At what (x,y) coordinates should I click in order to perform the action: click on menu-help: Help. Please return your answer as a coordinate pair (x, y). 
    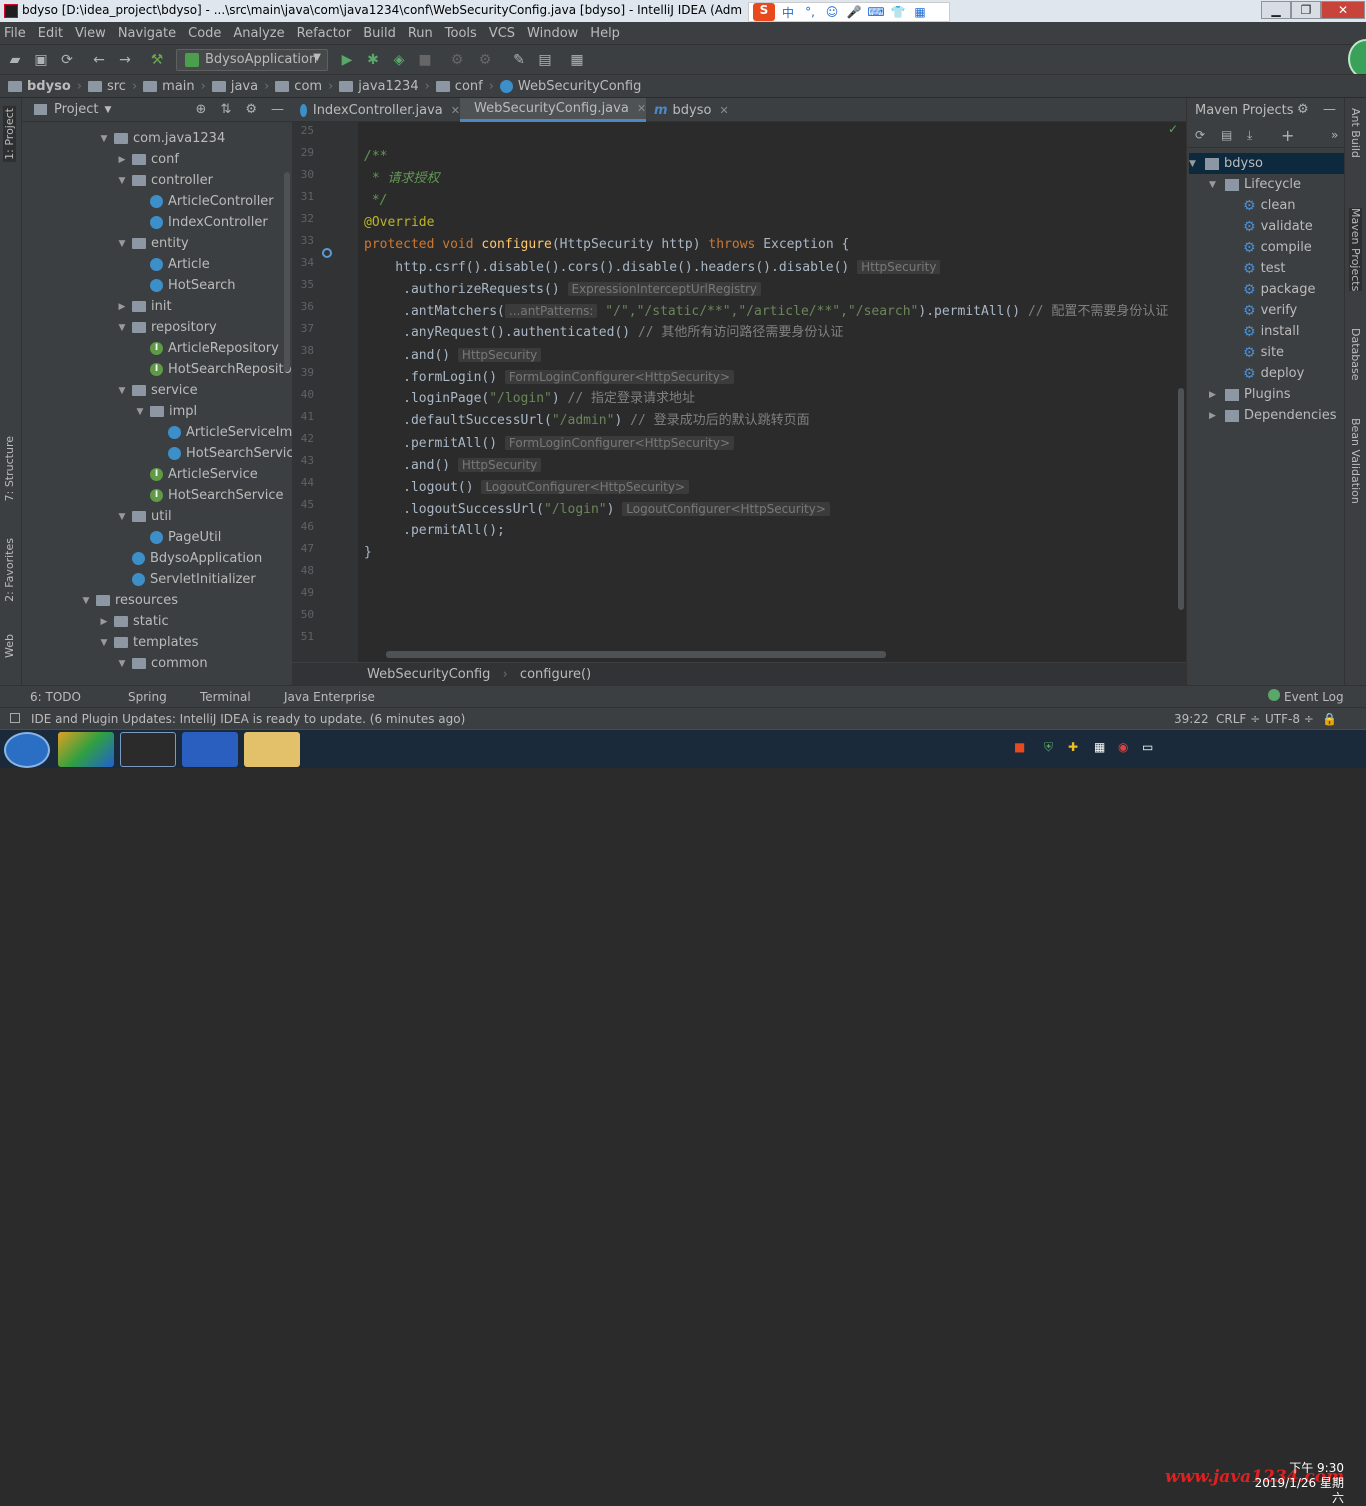
    Looking at the image, I should click on (605, 33).